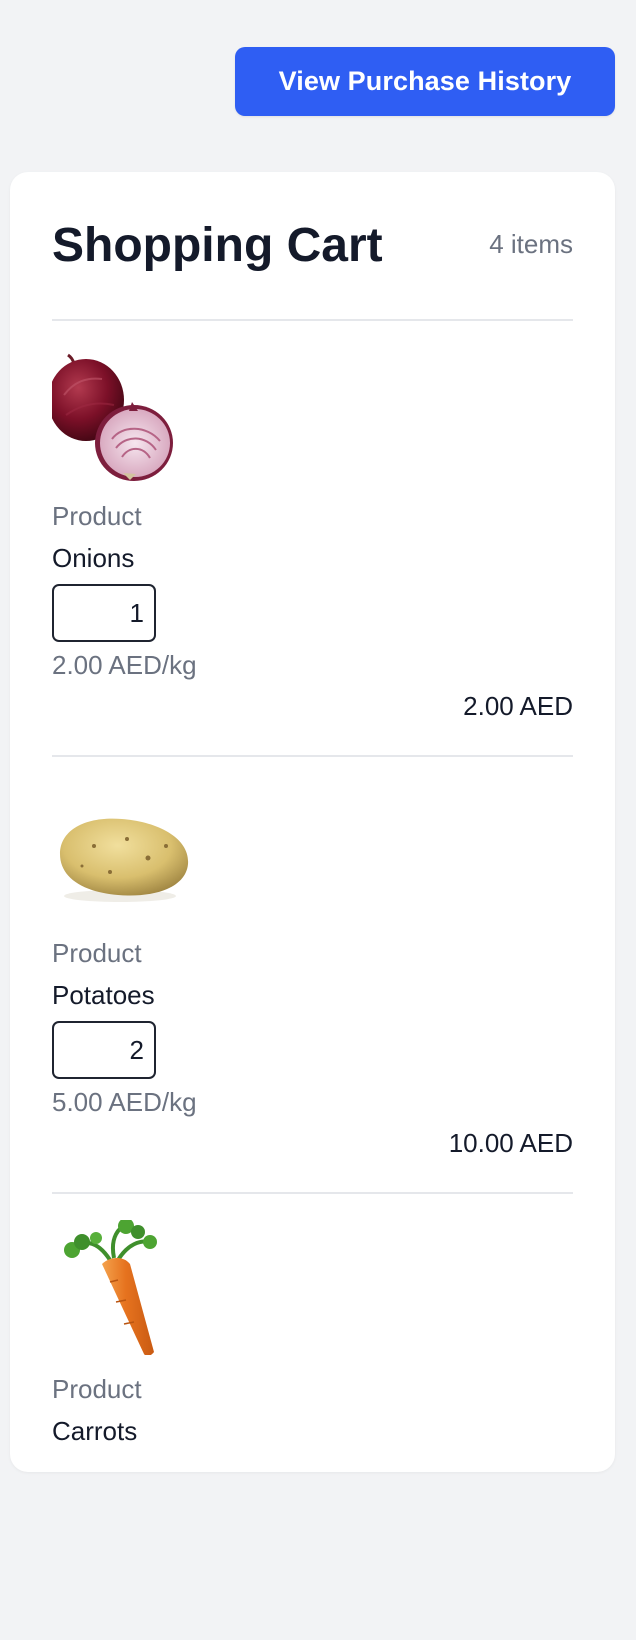  Describe the element at coordinates (518, 706) in the screenshot. I see `line-total: 2.00 AED` at that location.